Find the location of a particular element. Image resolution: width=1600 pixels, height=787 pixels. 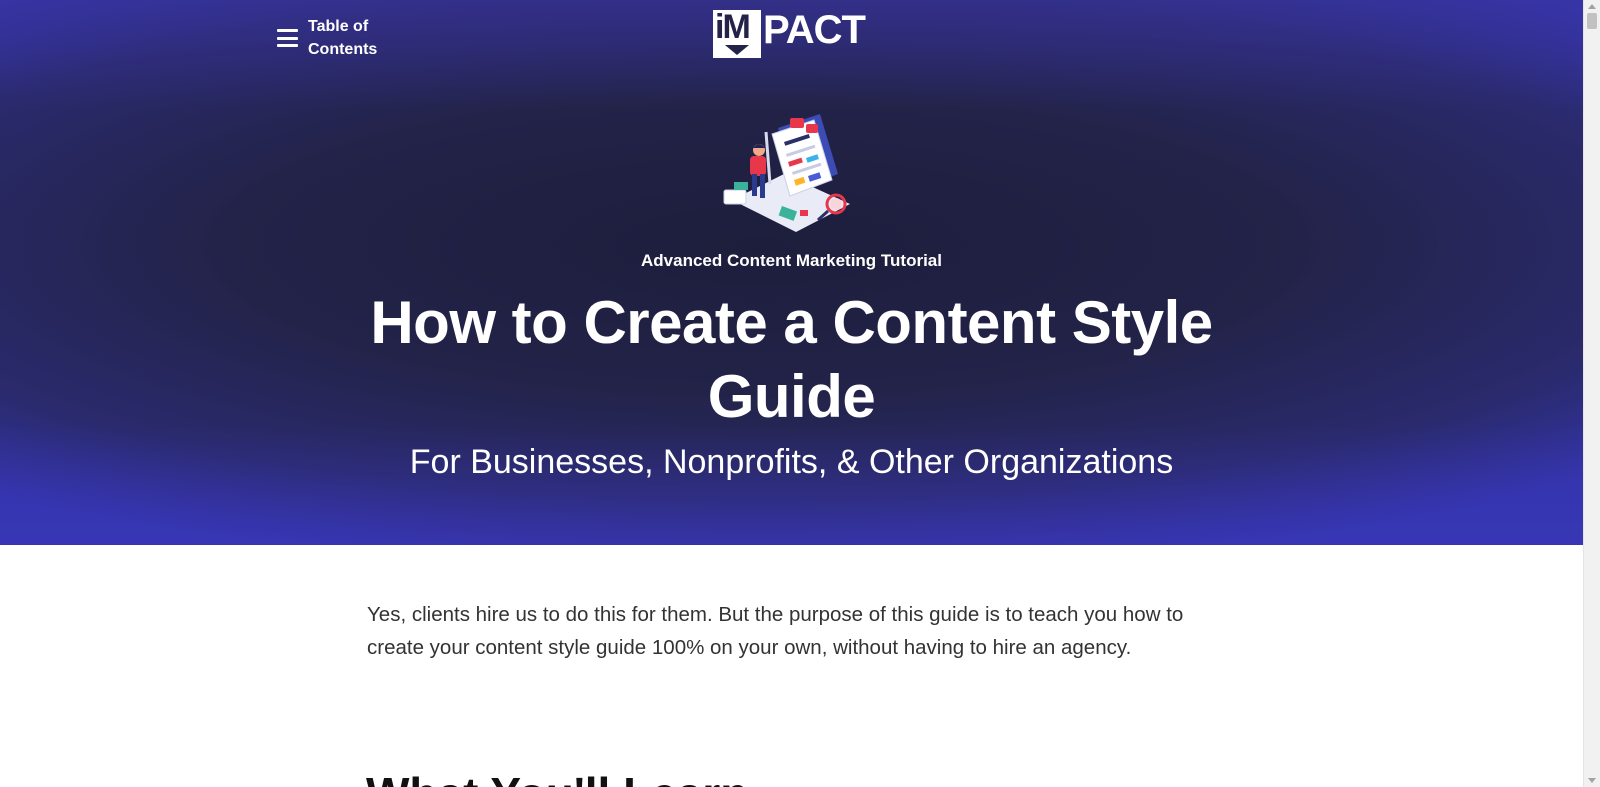

content-editor-illustration-icon is located at coordinates (786, 173).